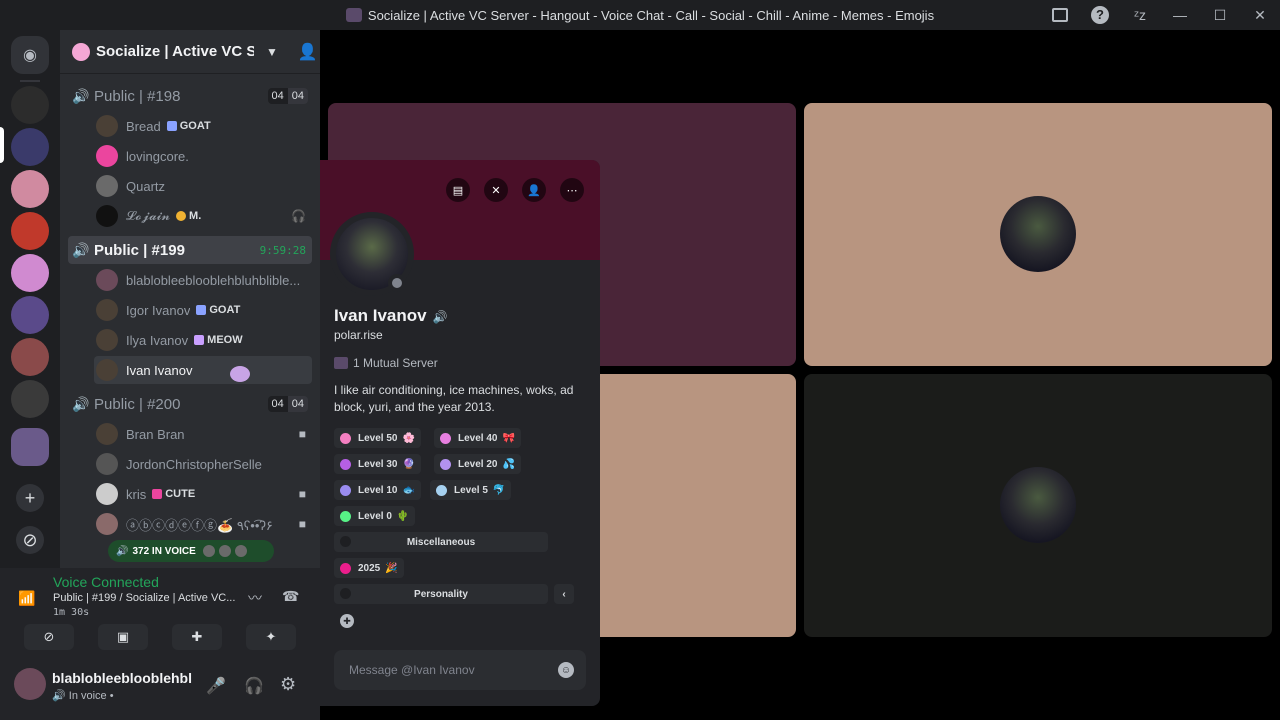 Image resolution: width=1280 pixels, height=720 pixels. What do you see at coordinates (190, 250) in the screenshot?
I see `voice-channel-199: 🔊 Public | #199 9:59:28` at bounding box center [190, 250].